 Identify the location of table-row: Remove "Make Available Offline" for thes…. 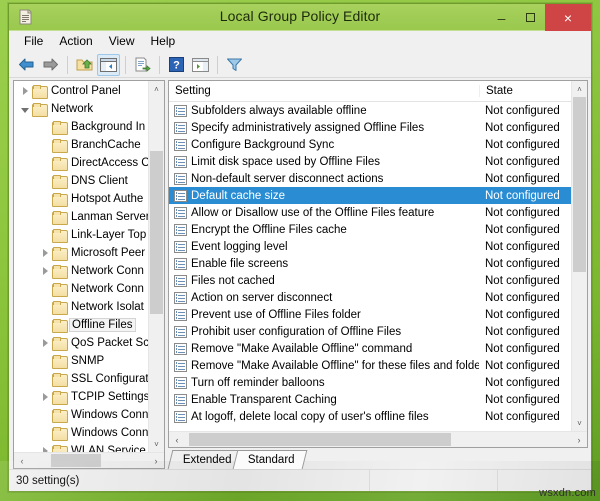
(370, 365).